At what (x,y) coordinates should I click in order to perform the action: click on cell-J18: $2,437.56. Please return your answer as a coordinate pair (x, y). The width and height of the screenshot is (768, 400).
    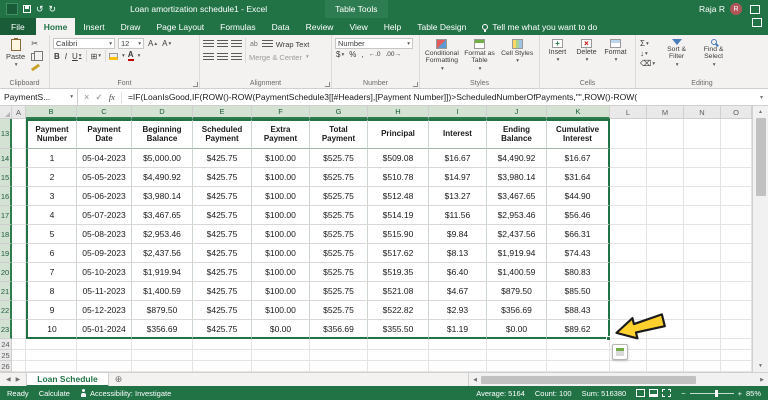
    Looking at the image, I should click on (517, 234).